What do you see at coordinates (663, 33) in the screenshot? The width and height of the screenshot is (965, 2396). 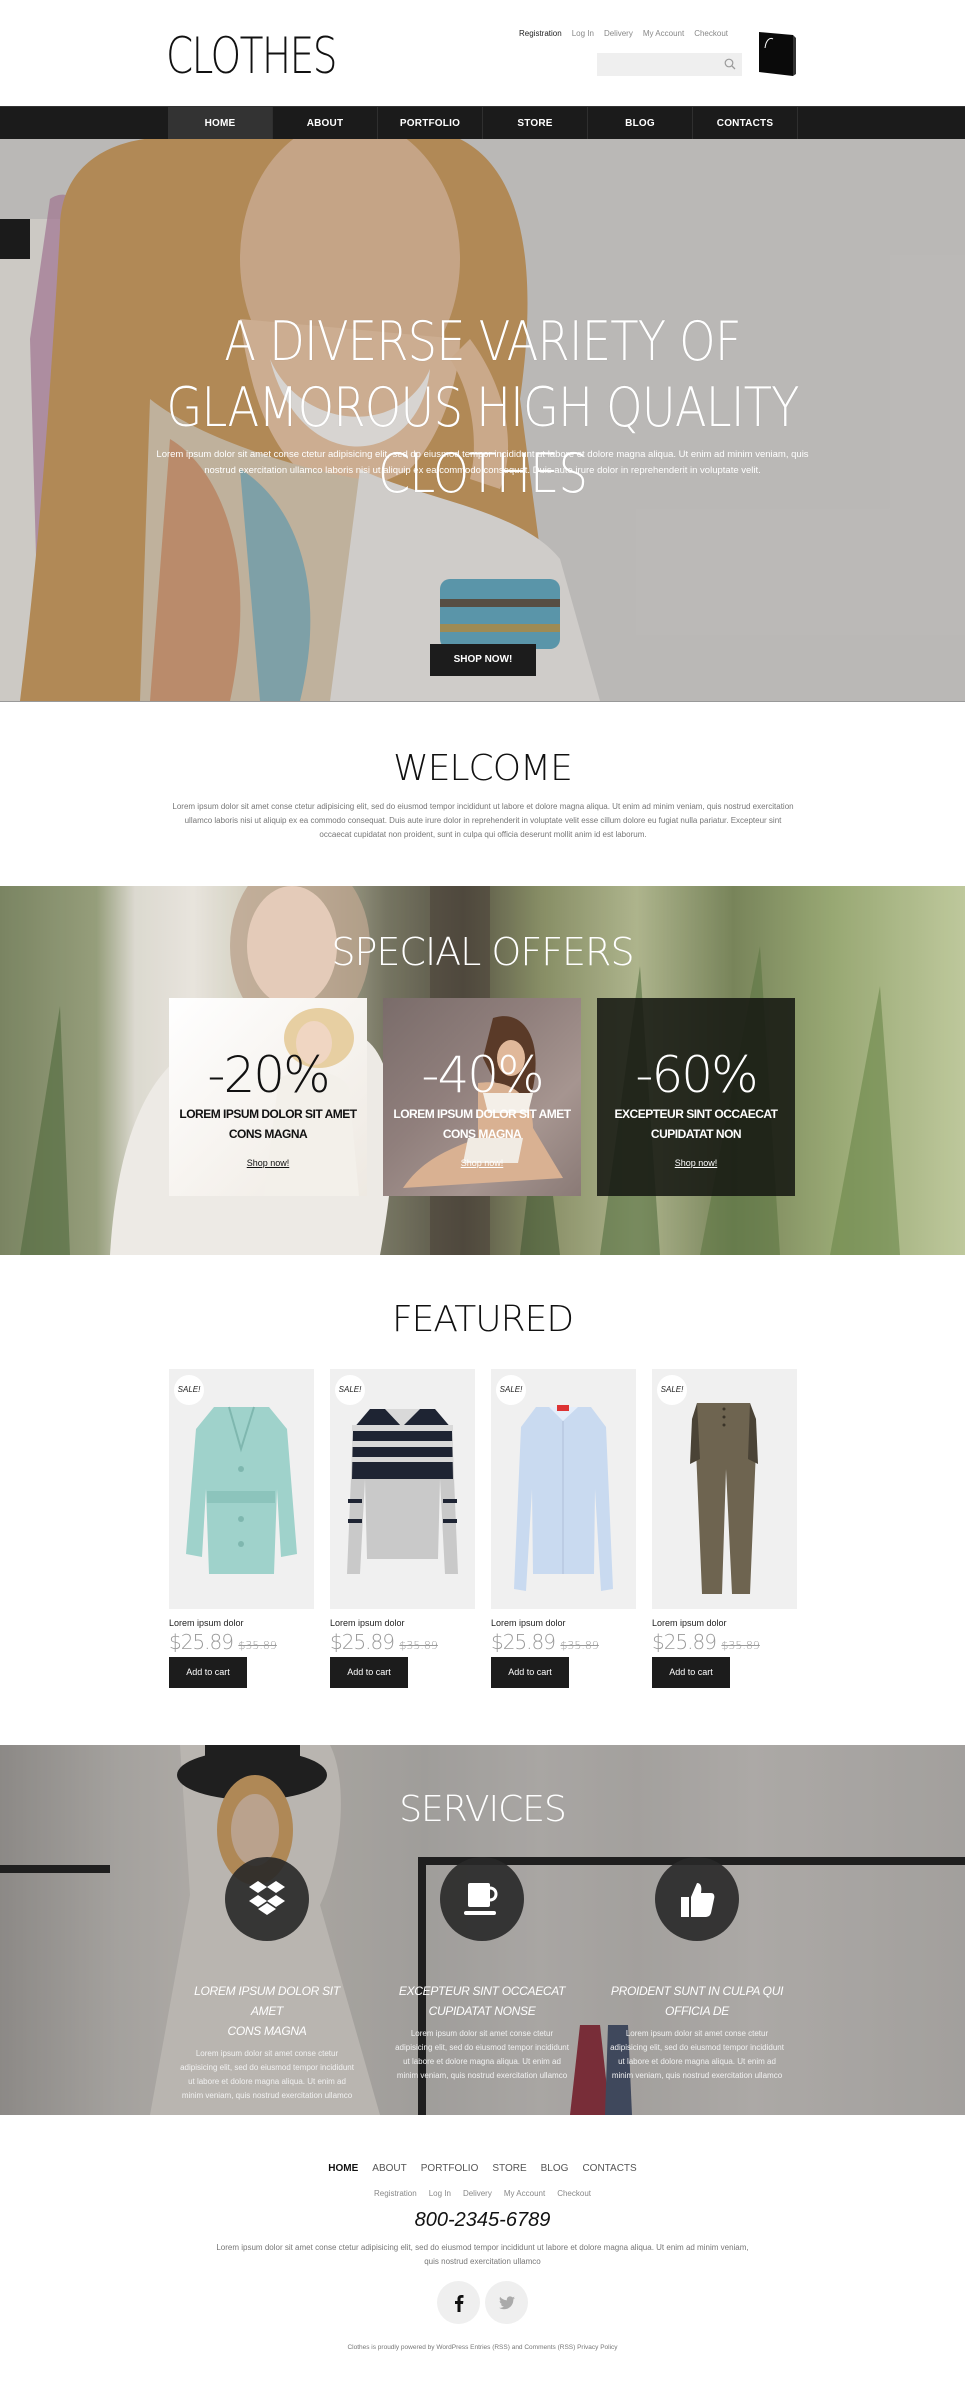 I see `top-link-my-account: My Account` at bounding box center [663, 33].